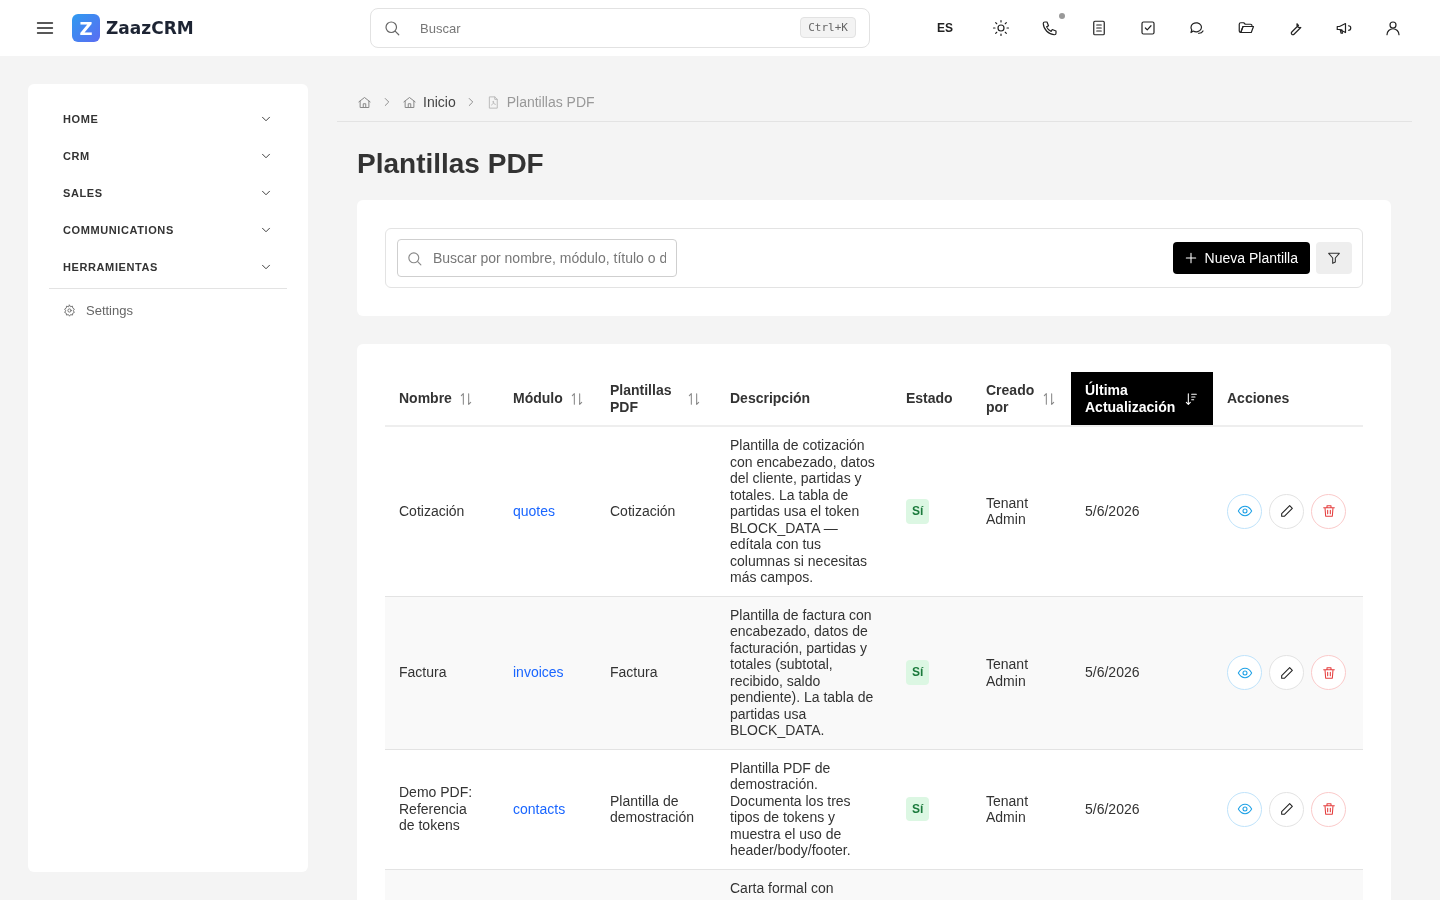 The image size is (1440, 900). What do you see at coordinates (168, 310) in the screenshot?
I see `sidebar-item: Settings` at bounding box center [168, 310].